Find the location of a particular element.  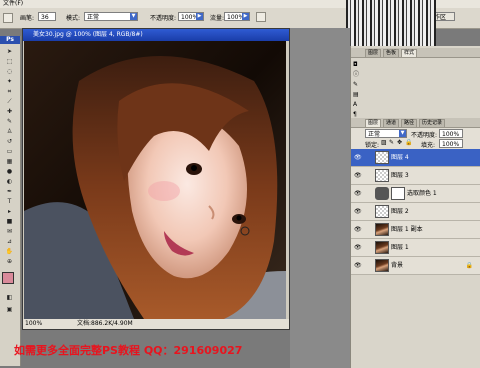

tab-swatches: 色板 is located at coordinates (391, 53).